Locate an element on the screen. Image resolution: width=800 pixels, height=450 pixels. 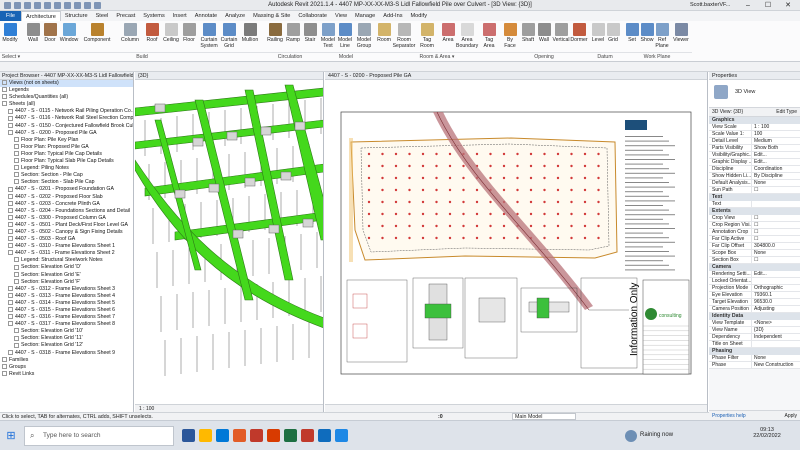
browser-item: Revit Links is located at coordinates (66, 374).